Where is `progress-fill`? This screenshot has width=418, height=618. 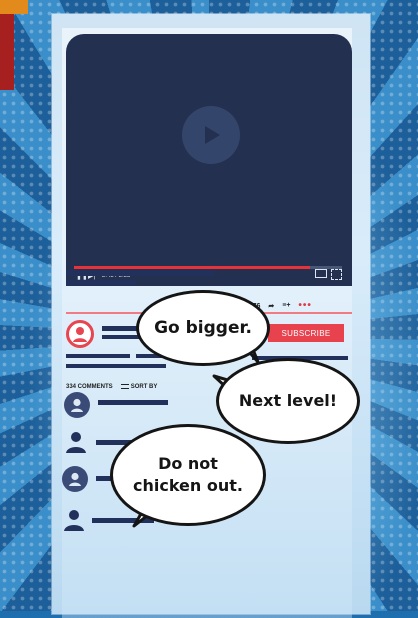 progress-fill is located at coordinates (192, 267).